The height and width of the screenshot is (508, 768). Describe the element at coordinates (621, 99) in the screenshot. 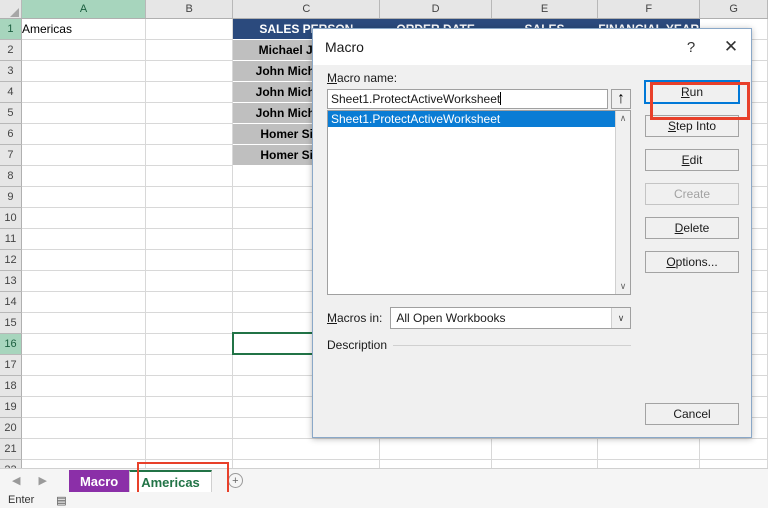

I see `up-arrow-icon: ↑` at that location.